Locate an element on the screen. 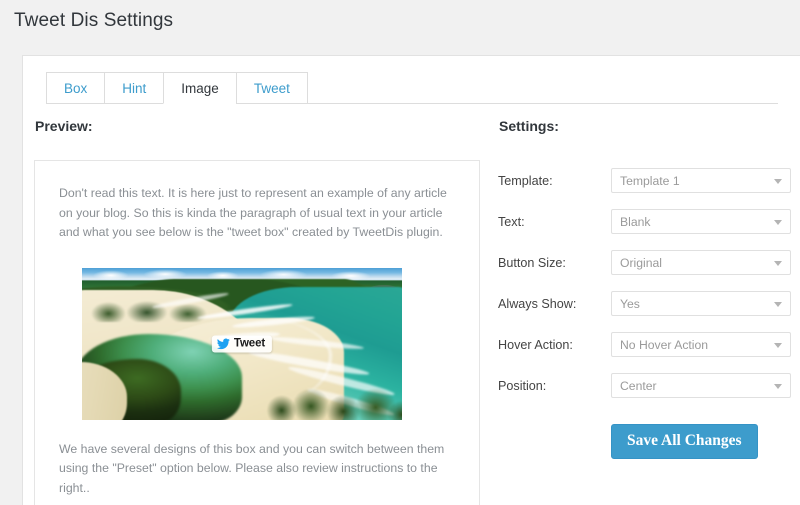 This screenshot has width=800, height=505. template-select-value: Template 1 is located at coordinates (650, 180).